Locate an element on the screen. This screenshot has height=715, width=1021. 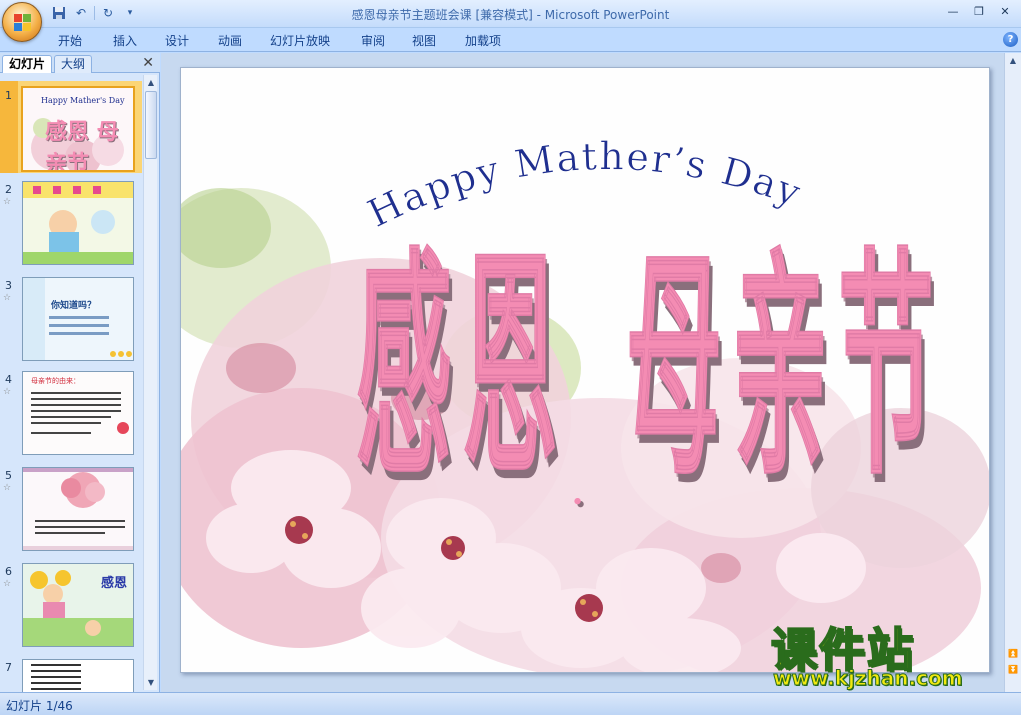
tab-slideshow: 幻灯片放映 is located at coordinates (300, 40).